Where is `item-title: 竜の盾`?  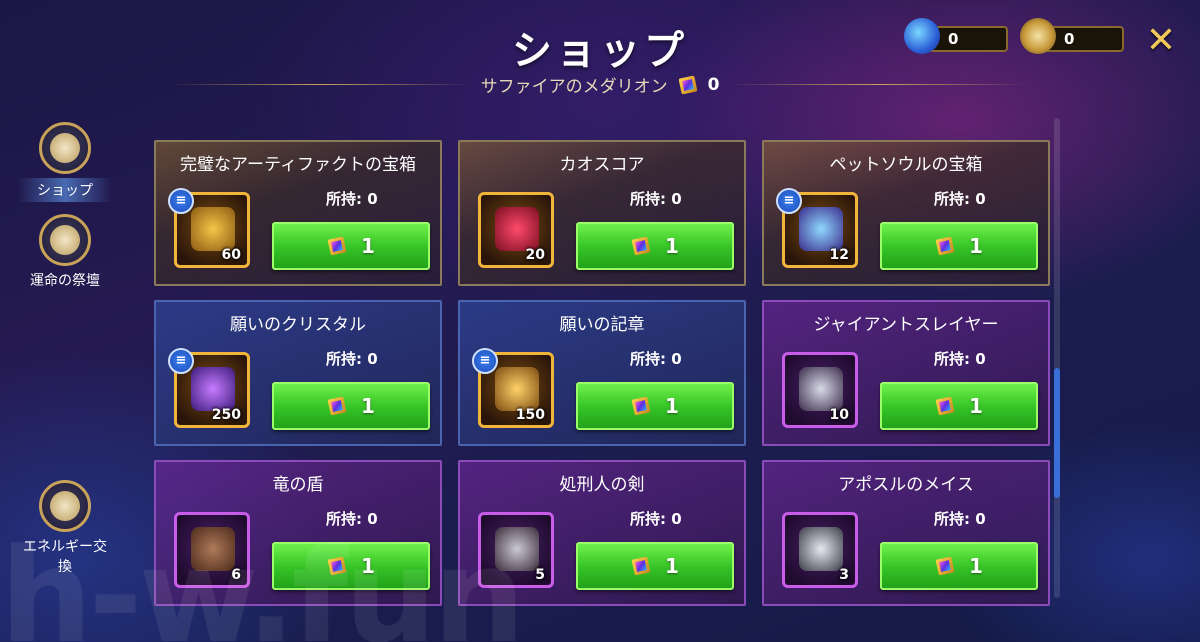
item-title: 竜の盾 is located at coordinates (298, 485).